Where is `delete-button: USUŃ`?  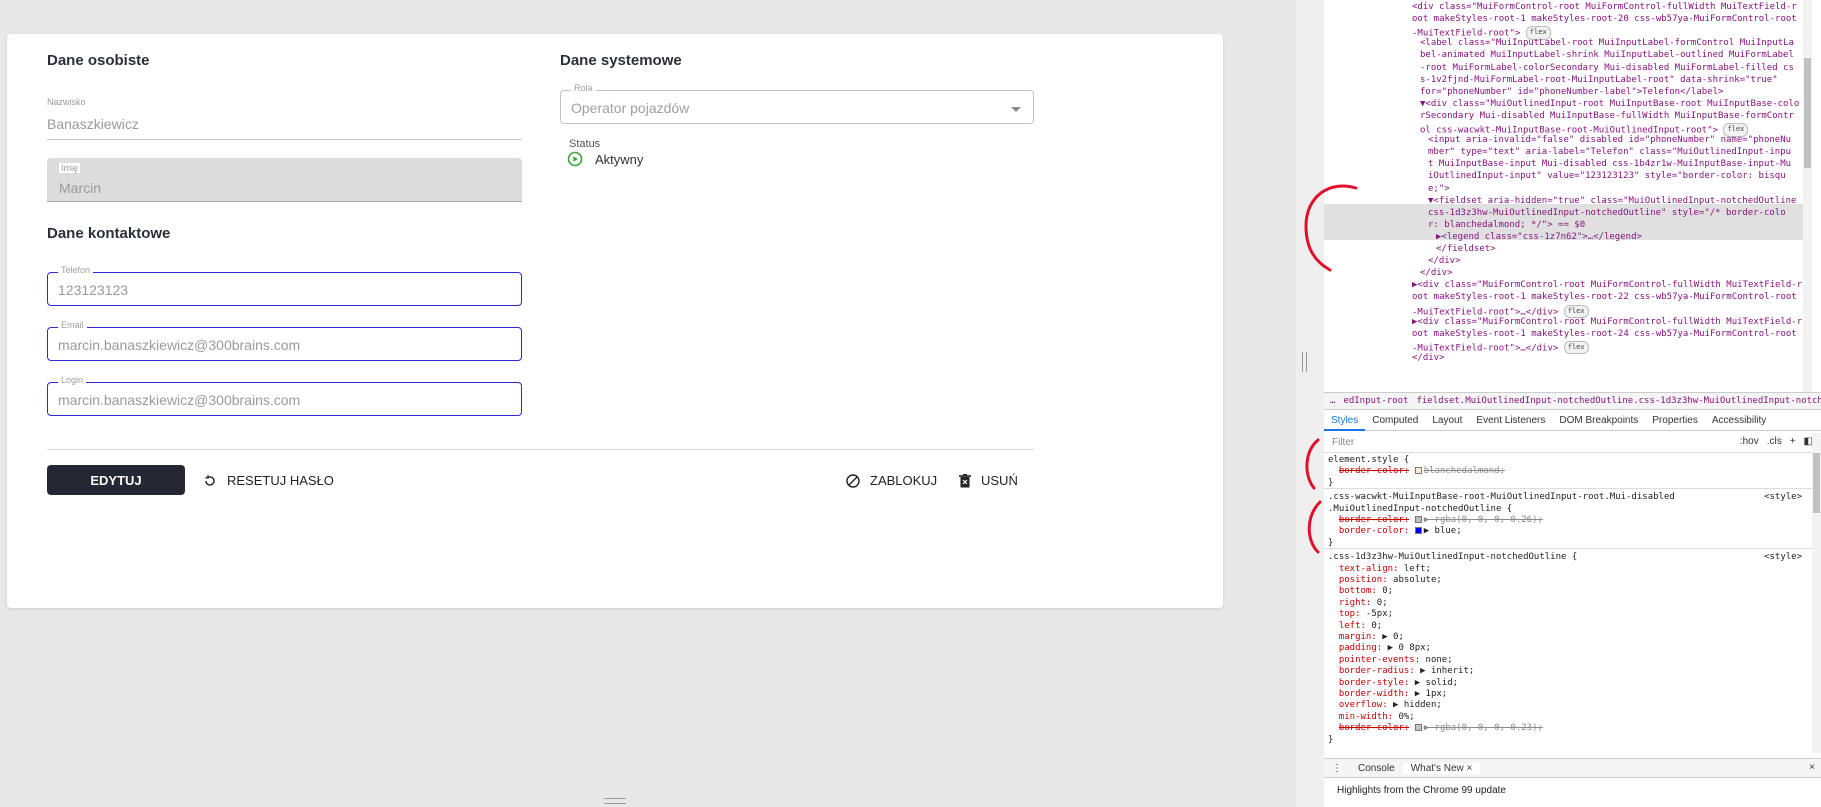
delete-button: USUŃ is located at coordinates (988, 480).